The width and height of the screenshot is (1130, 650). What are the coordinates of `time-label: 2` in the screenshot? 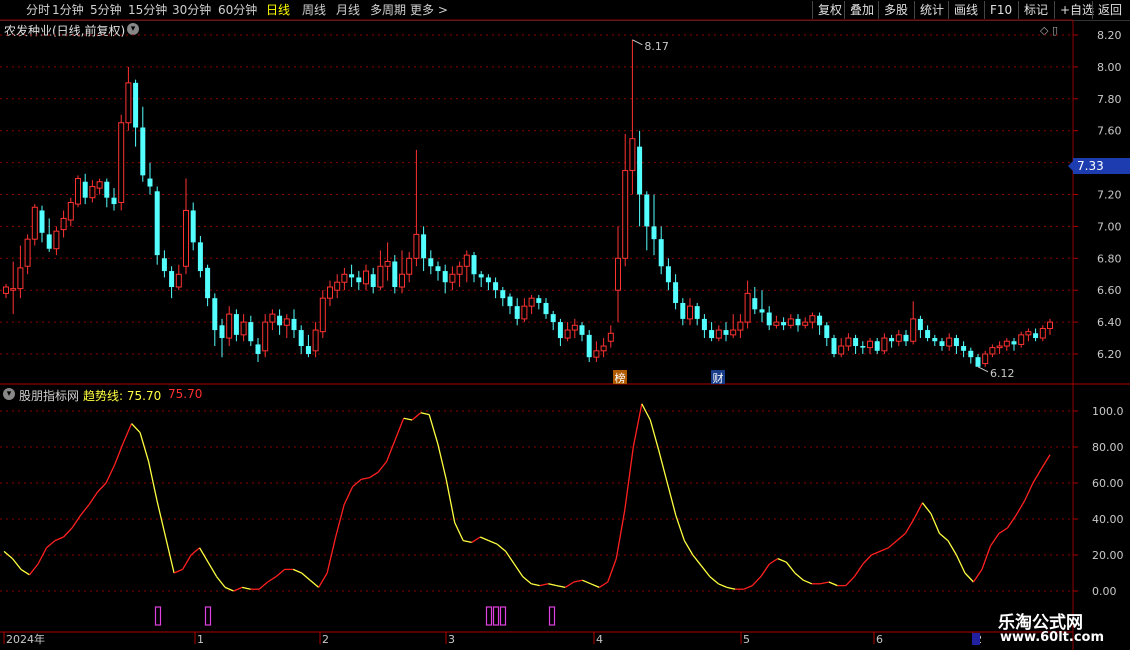 It's located at (325, 639).